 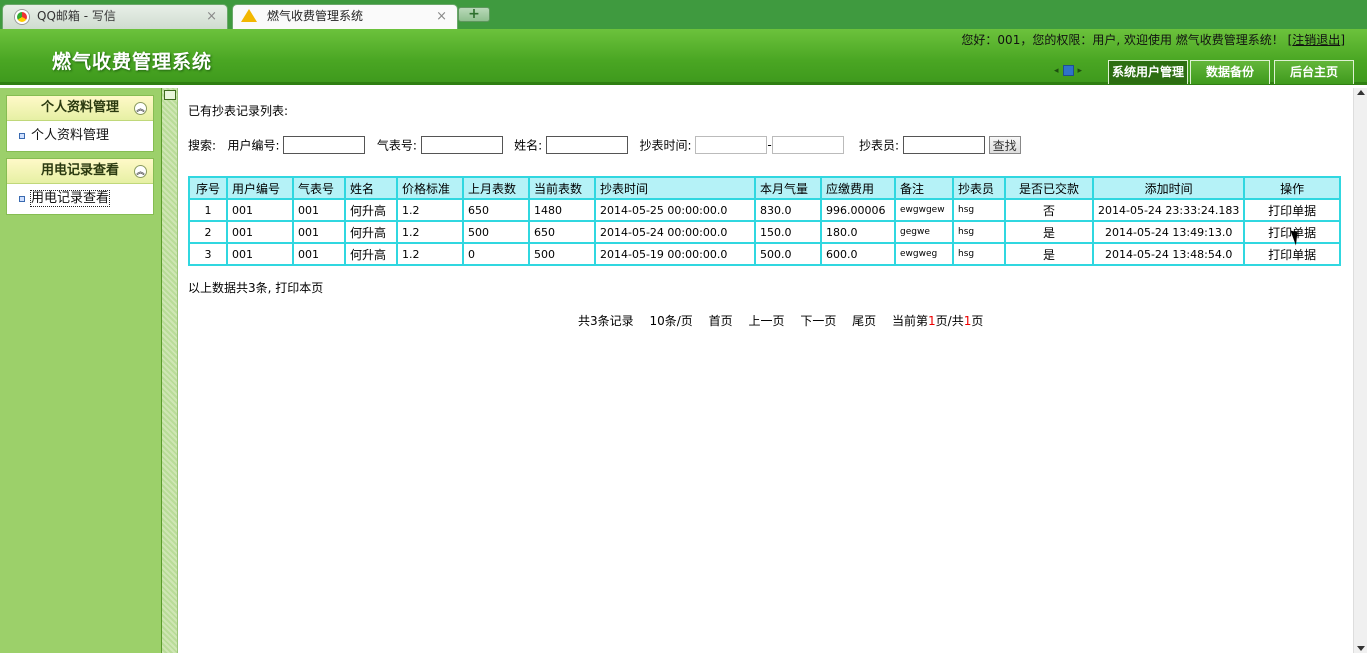 I want to click on scroll-up-icon, so click(x=1361, y=92).